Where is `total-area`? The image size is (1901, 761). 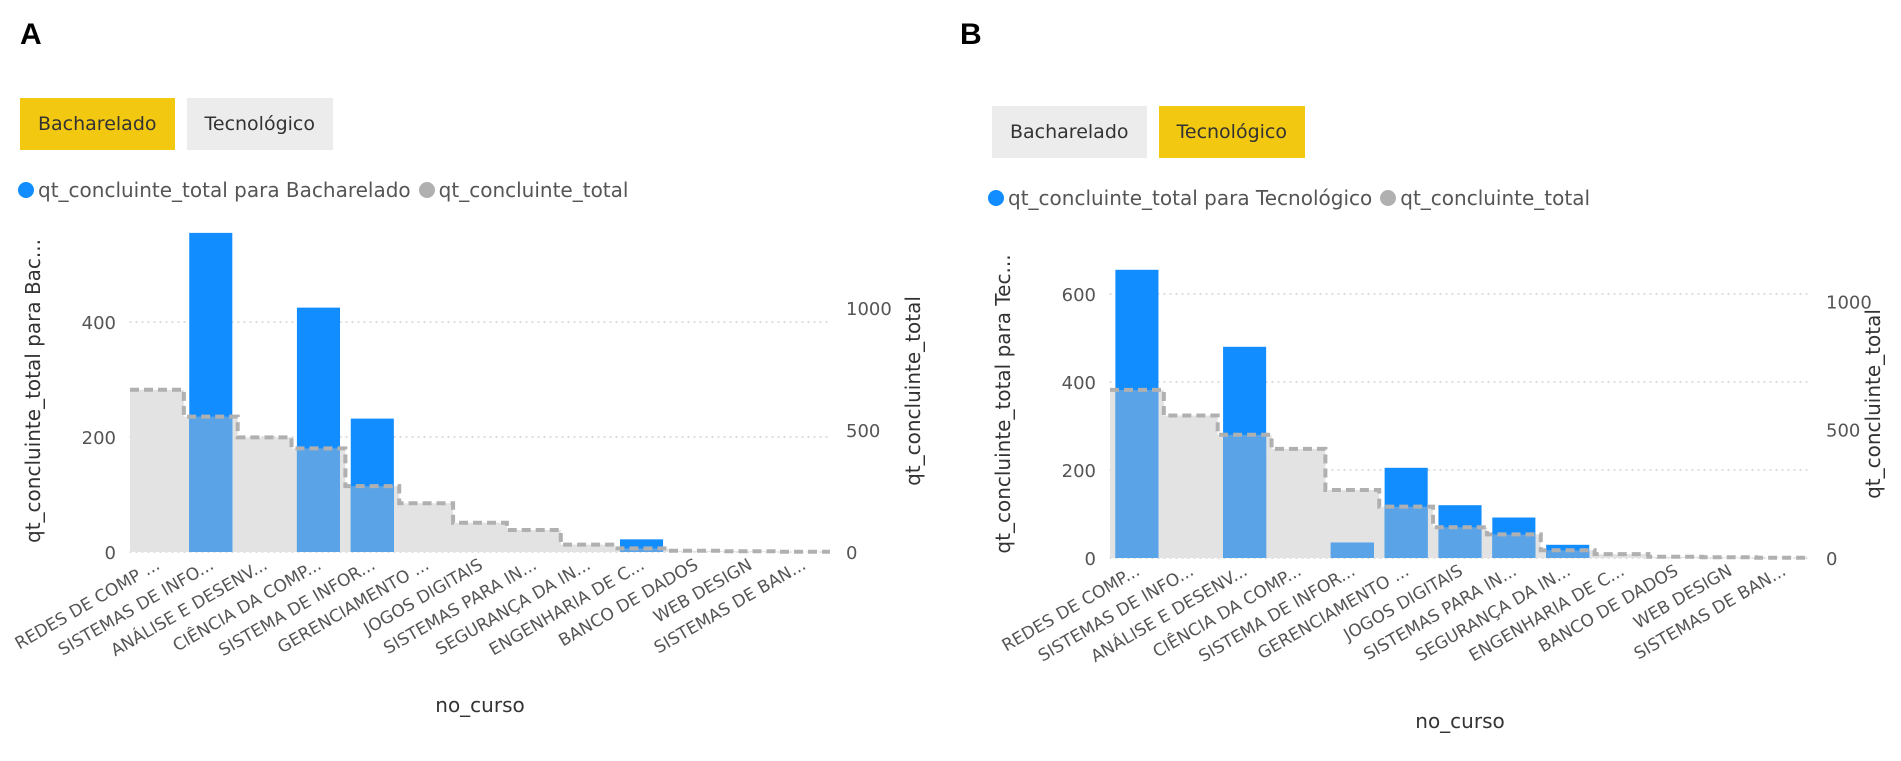
total-area is located at coordinates (480, 470).